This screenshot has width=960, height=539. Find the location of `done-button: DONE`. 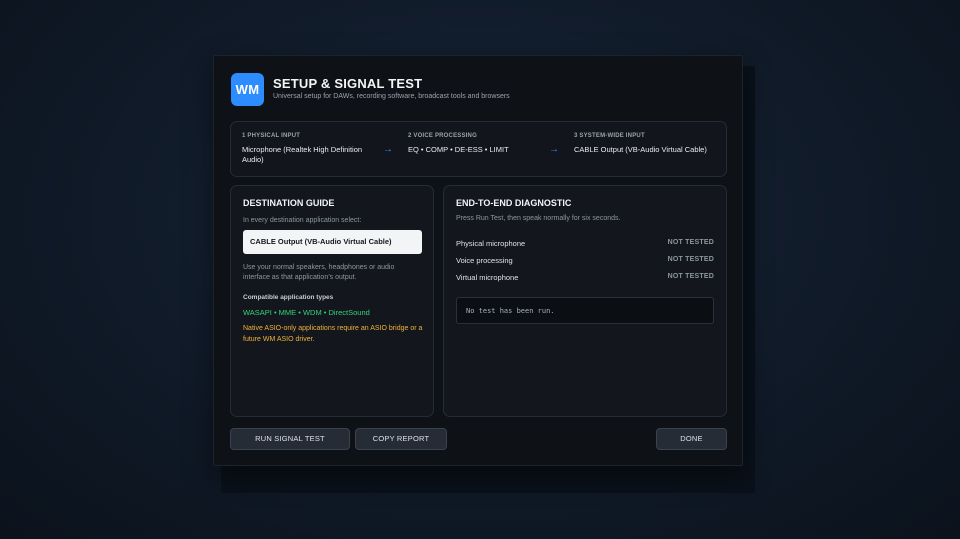

done-button: DONE is located at coordinates (691, 439).